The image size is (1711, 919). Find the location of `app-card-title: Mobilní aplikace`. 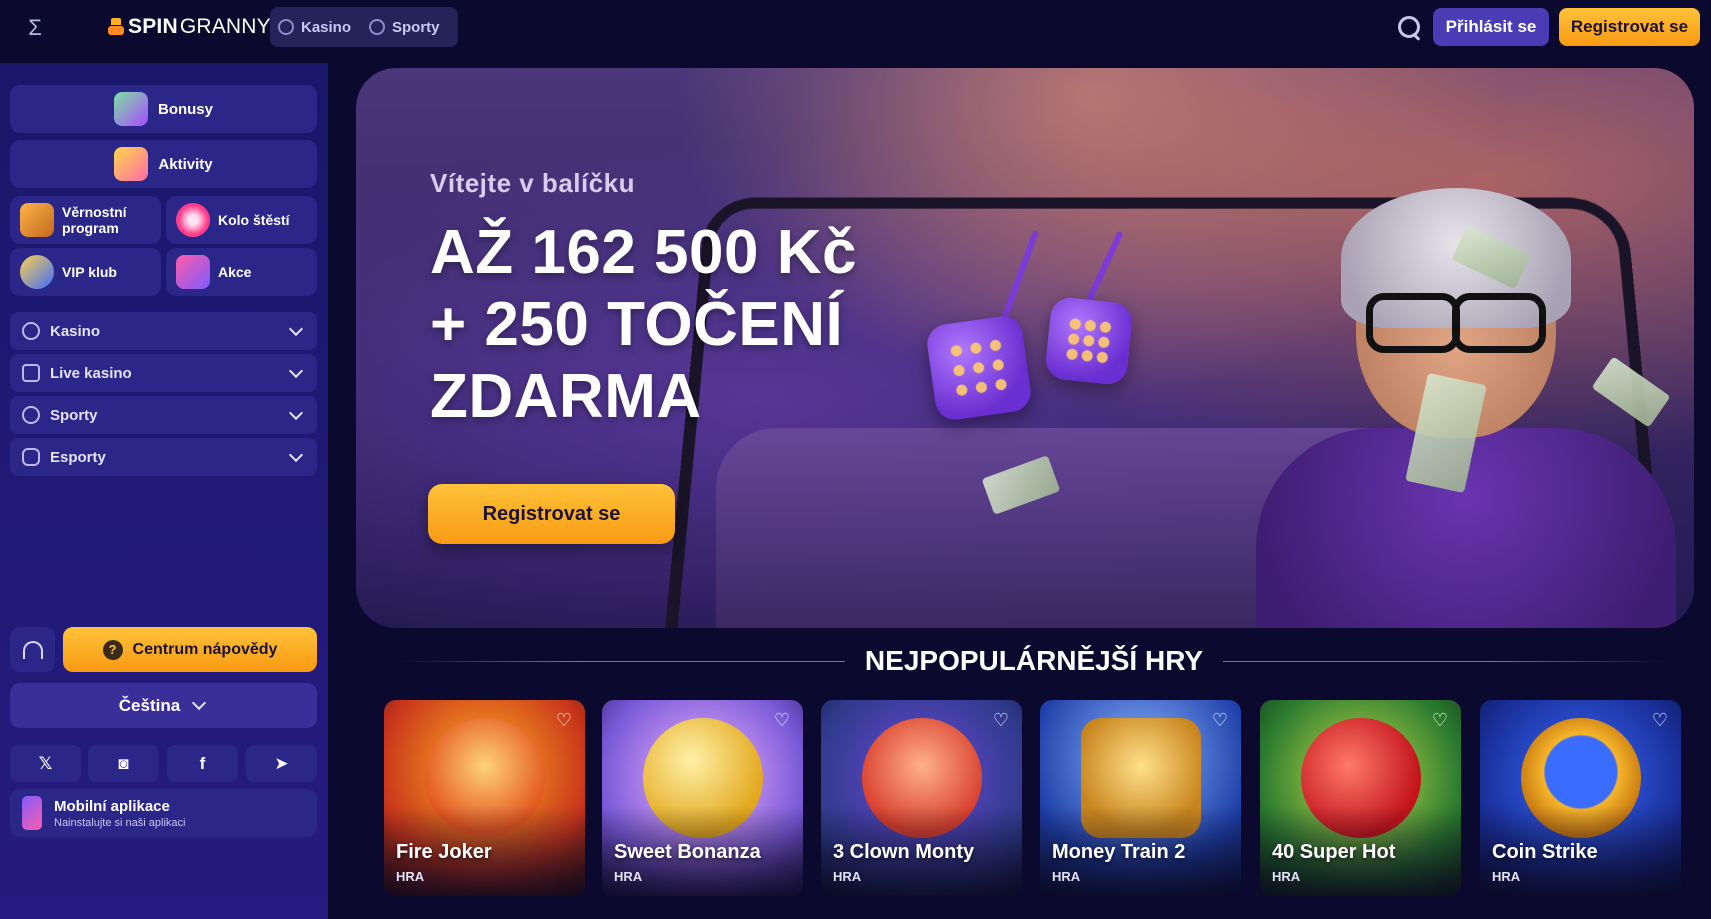

app-card-title: Mobilní aplikace is located at coordinates (112, 806).